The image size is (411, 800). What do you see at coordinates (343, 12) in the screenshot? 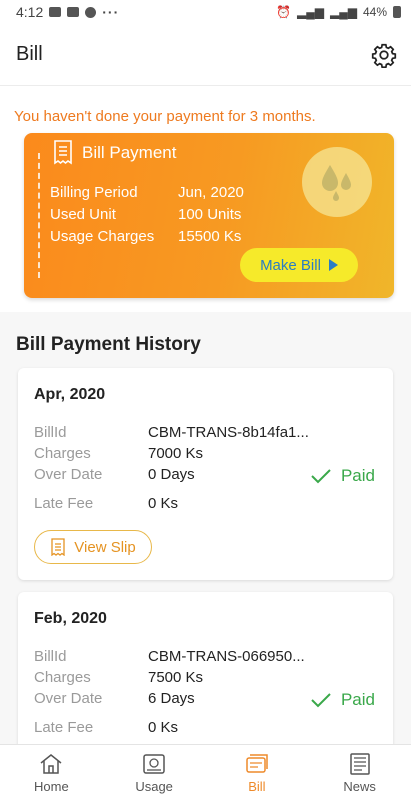
I see `signal2-icon: ▂▄▆` at bounding box center [343, 12].